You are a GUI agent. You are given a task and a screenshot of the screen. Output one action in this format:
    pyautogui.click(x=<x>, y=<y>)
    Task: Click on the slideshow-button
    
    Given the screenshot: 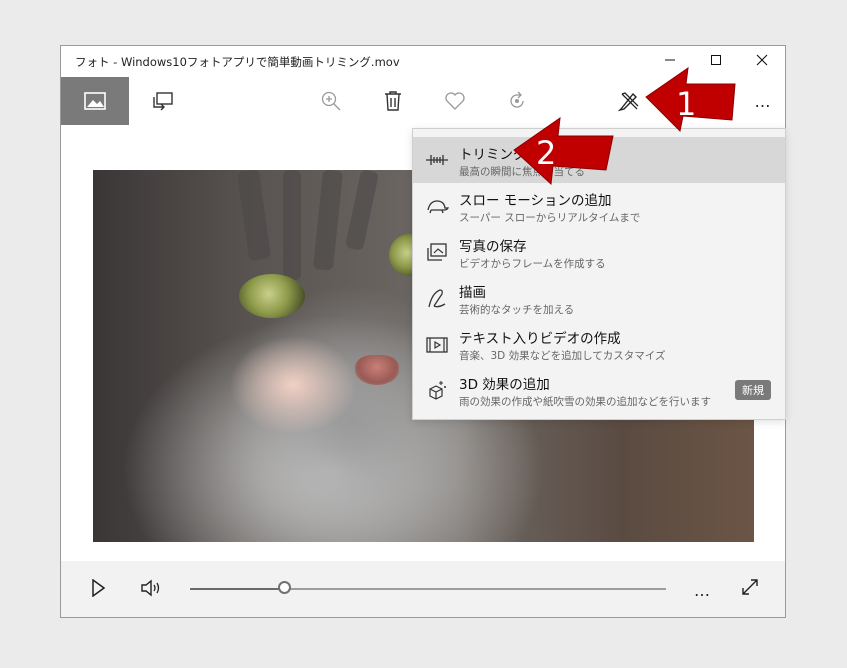 What is the action you would take?
    pyautogui.click(x=163, y=101)
    